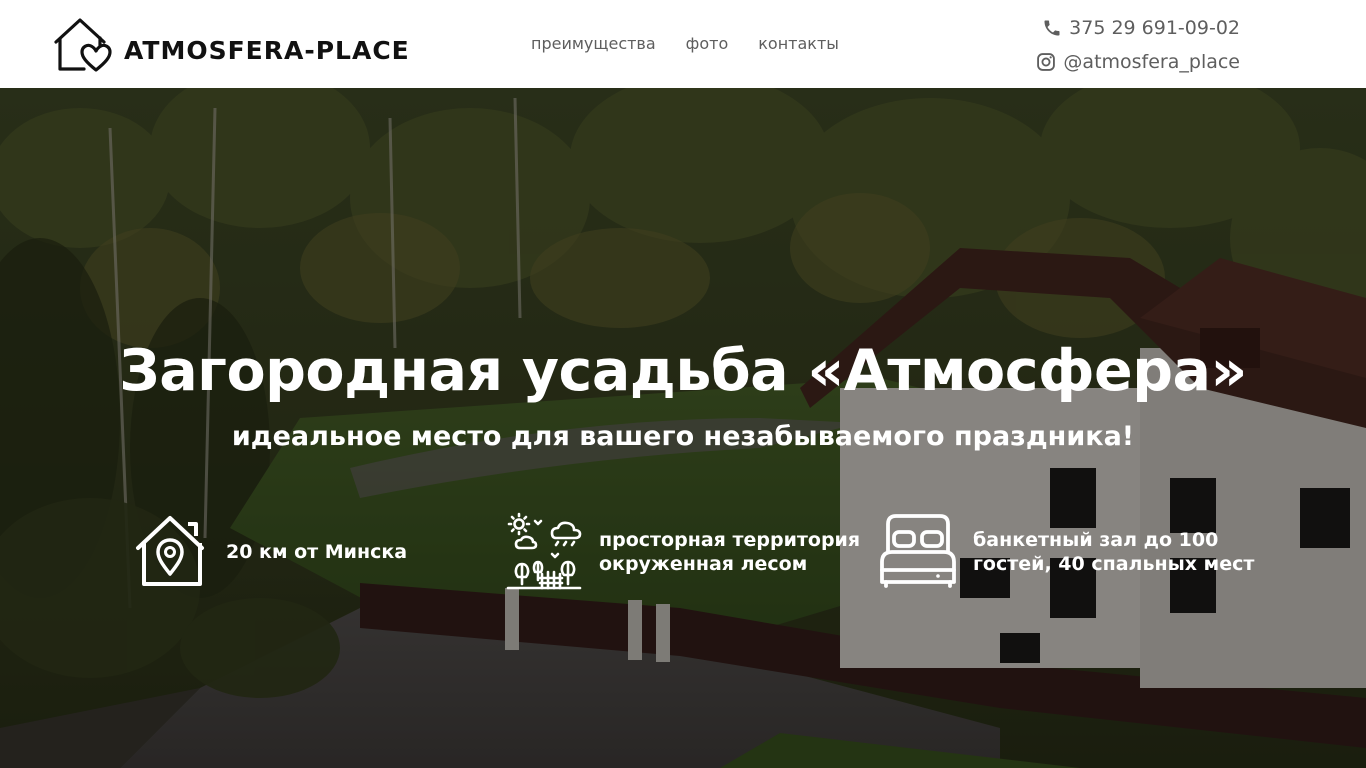 The width and height of the screenshot is (1366, 768). Describe the element at coordinates (1151, 62) in the screenshot. I see `instagram-link: @atmosfera_place` at that location.